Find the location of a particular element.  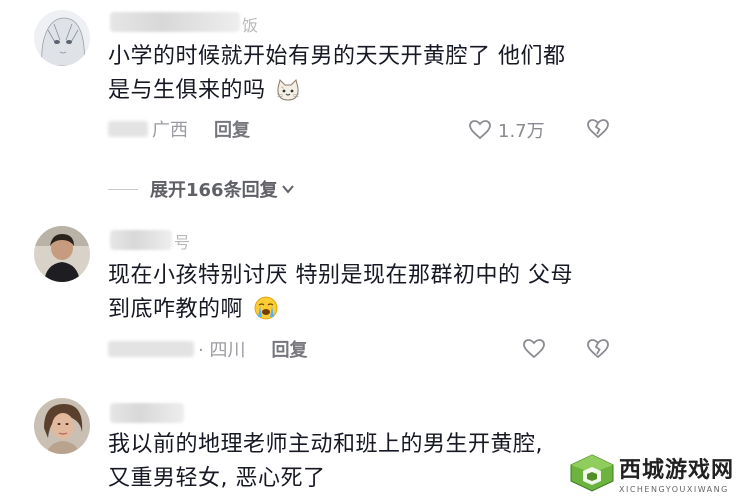

like-button: 1.7万 is located at coordinates (506, 130).